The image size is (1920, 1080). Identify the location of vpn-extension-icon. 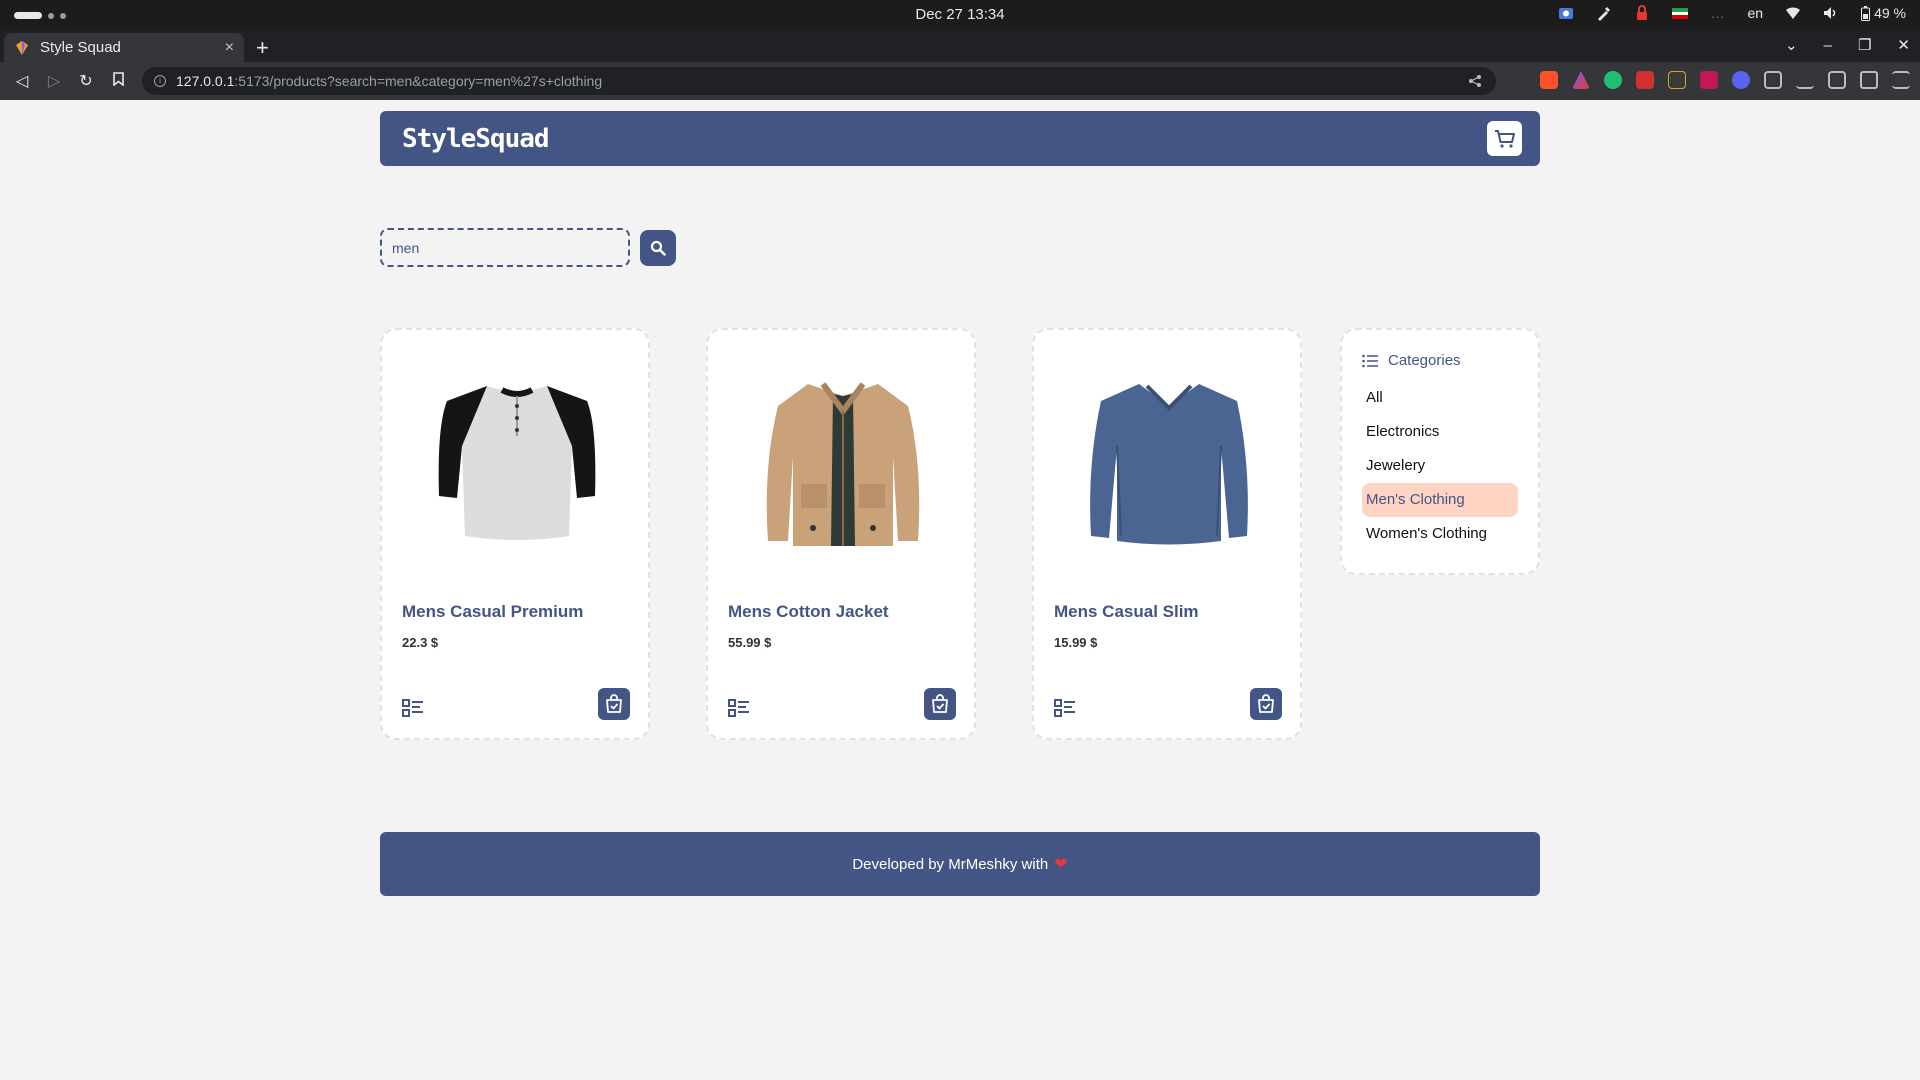
(1613, 80).